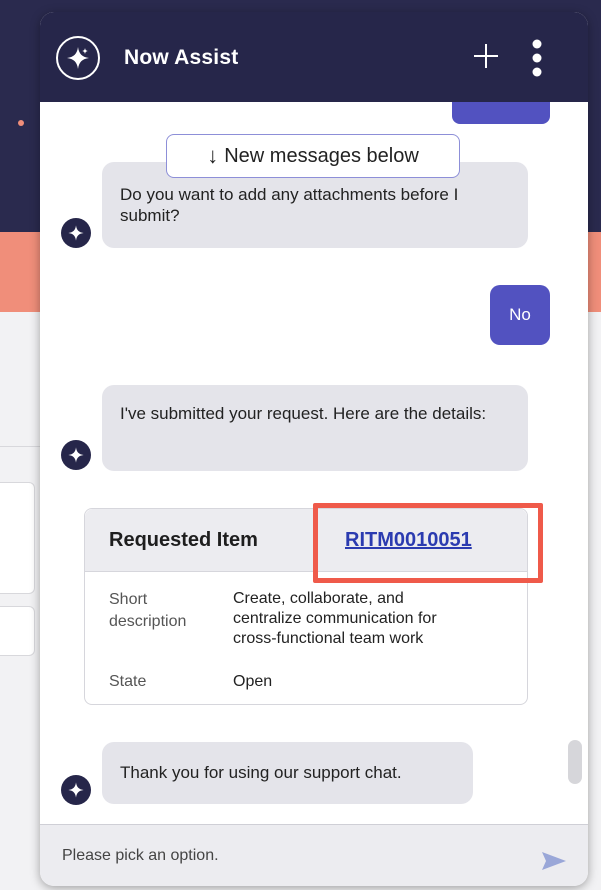  I want to click on message-text: No, so click(520, 314).